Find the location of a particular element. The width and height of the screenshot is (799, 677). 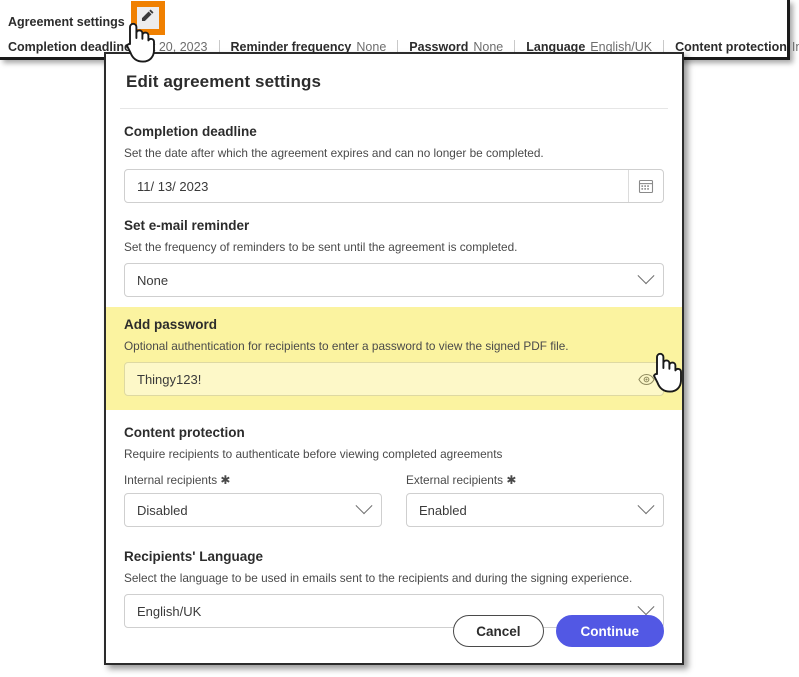

section-title: Completion deadline is located at coordinates (190, 131).